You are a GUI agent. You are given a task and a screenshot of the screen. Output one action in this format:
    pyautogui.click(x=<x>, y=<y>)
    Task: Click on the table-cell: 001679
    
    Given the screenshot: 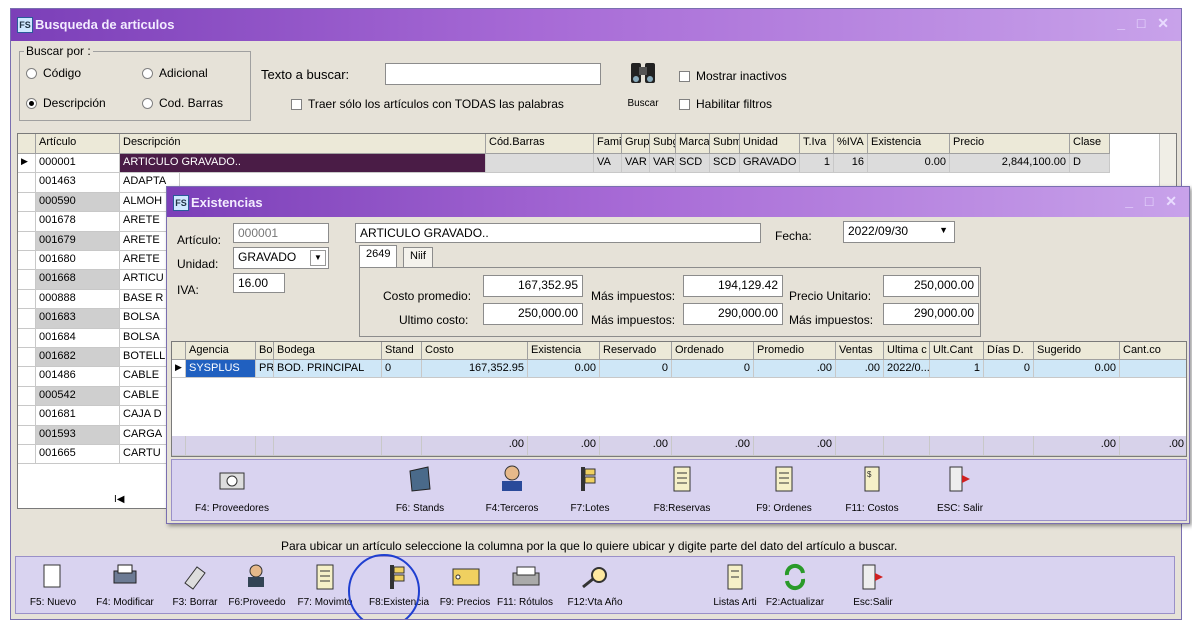 What is the action you would take?
    pyautogui.click(x=78, y=241)
    